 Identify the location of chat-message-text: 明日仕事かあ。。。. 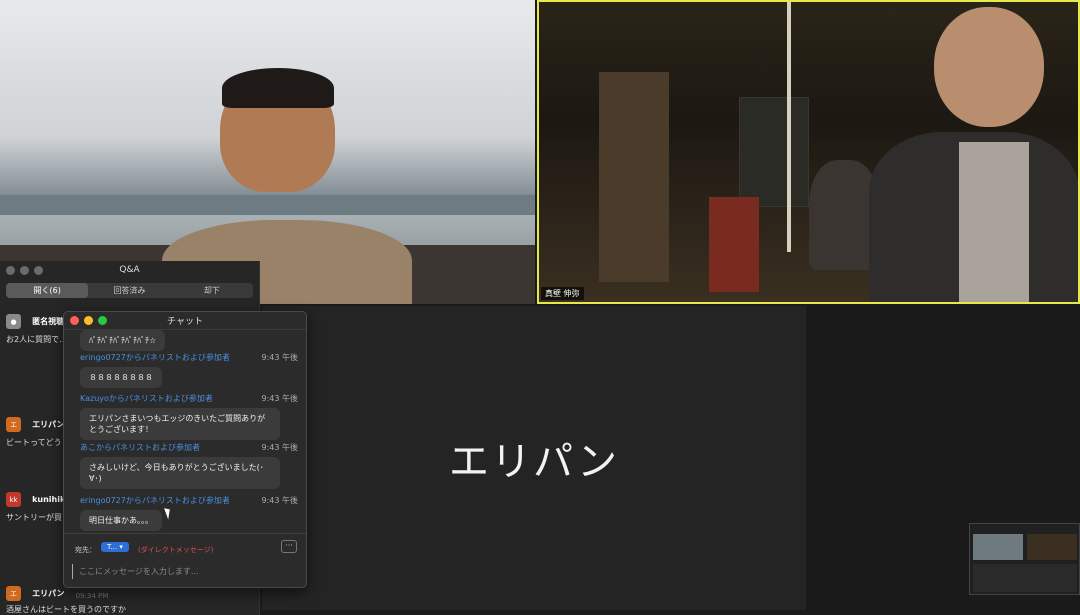
(121, 520).